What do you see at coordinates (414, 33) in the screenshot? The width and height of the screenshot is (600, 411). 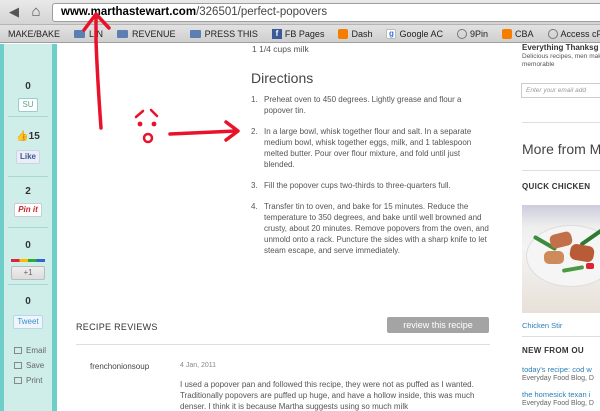 I see `bookmark-google-ac: g Google AC` at bounding box center [414, 33].